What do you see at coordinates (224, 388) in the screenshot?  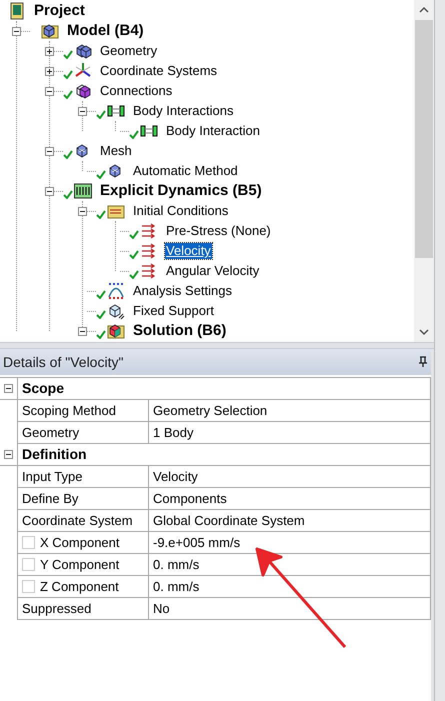 I see `group-header: Scope` at bounding box center [224, 388].